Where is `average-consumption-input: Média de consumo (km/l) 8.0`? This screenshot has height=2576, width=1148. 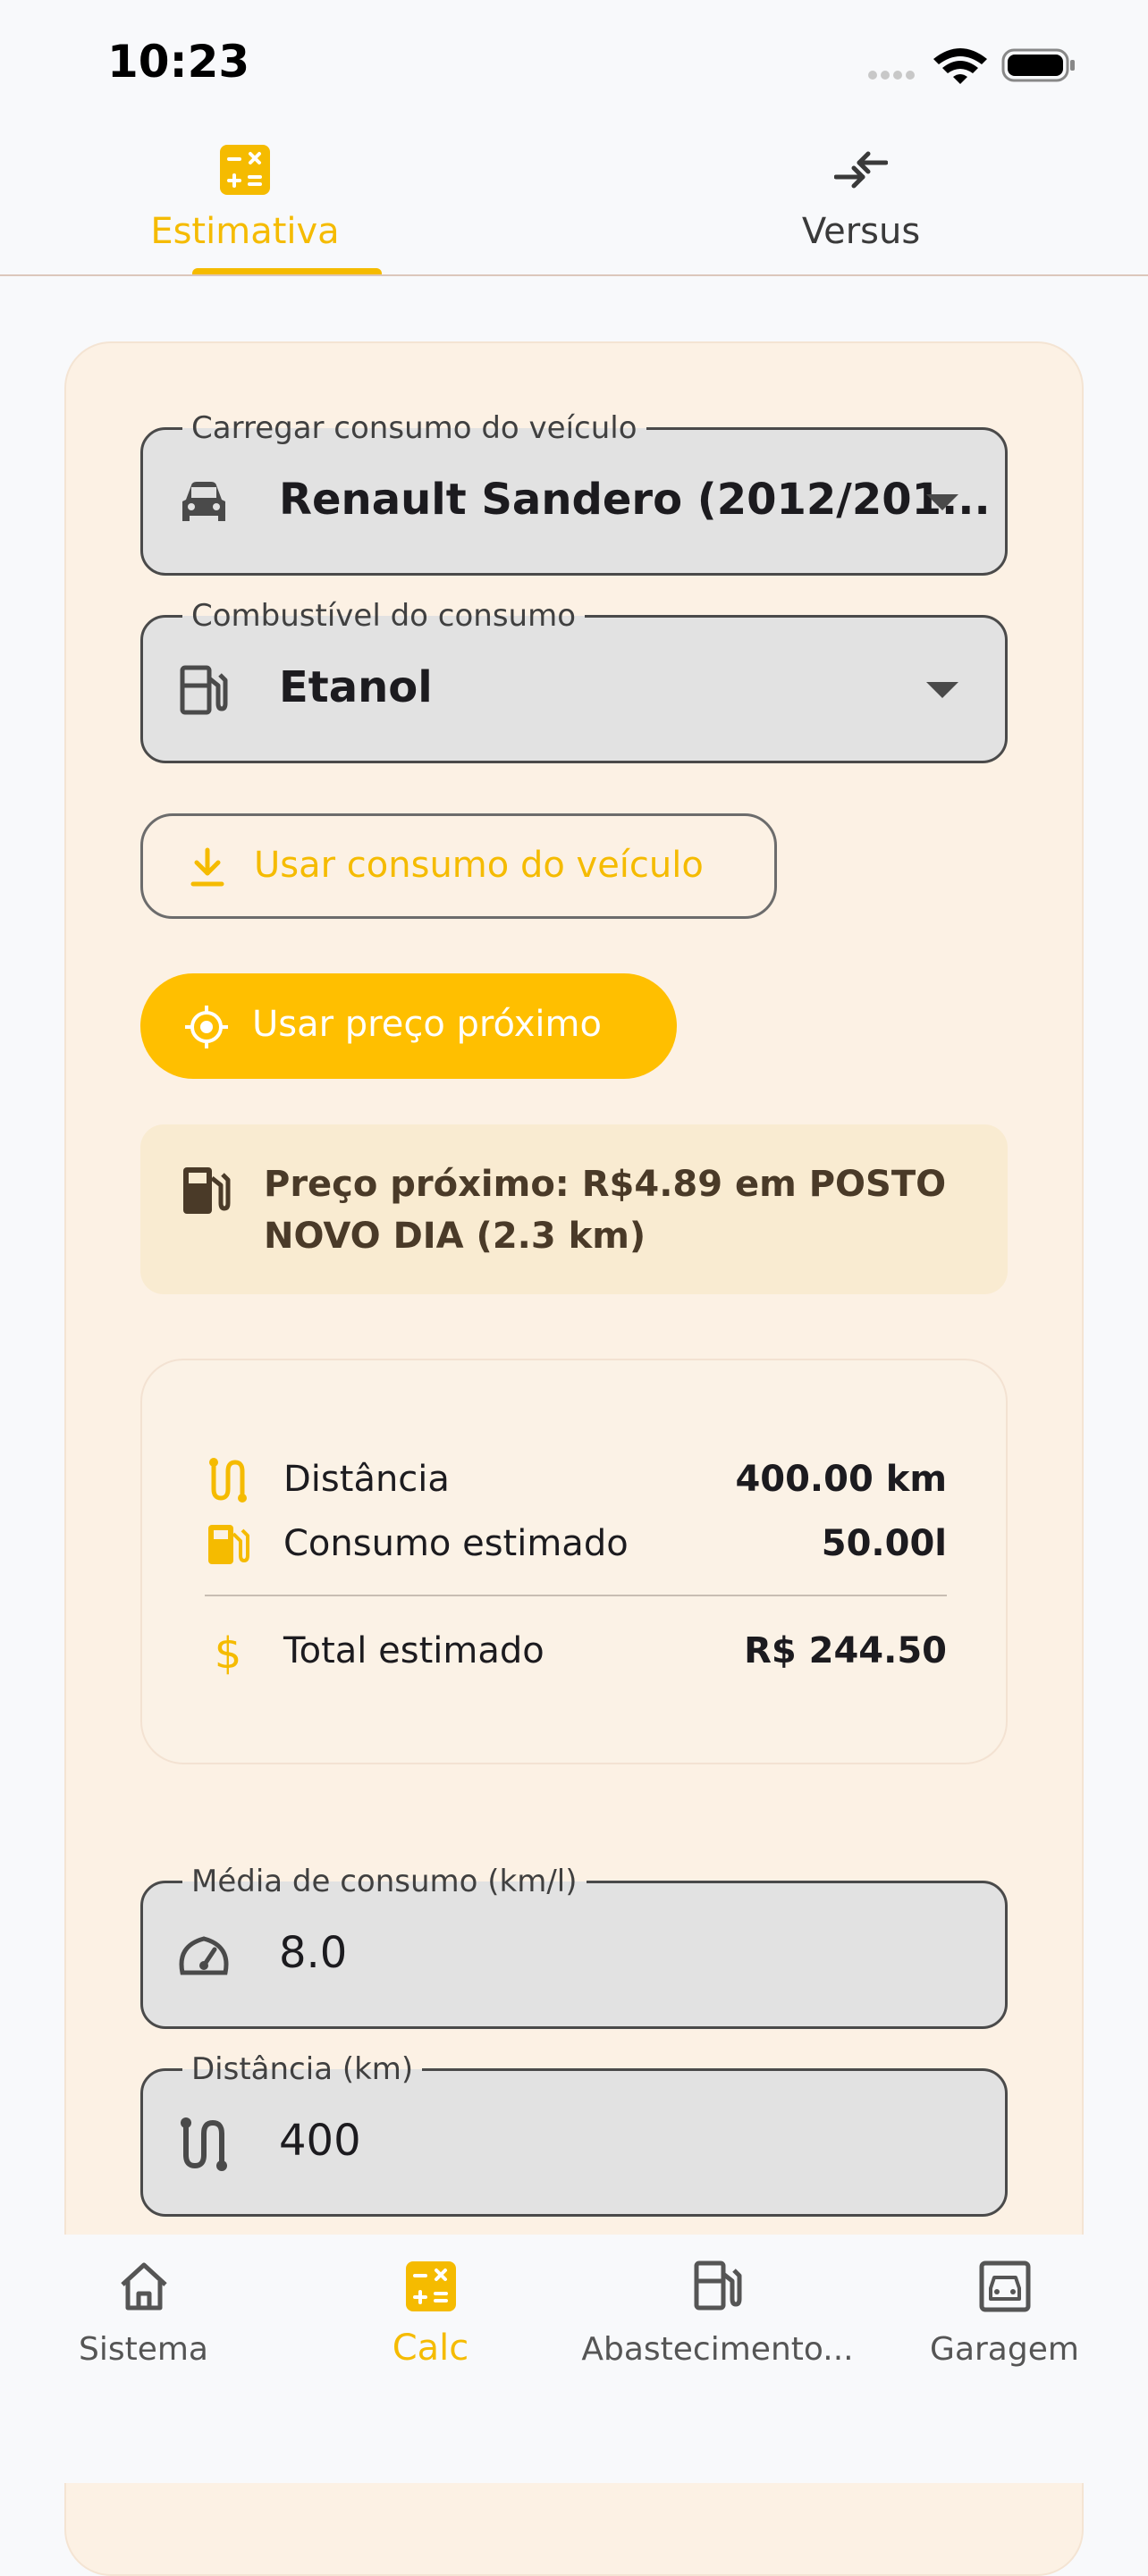
average-consumption-input: Média de consumo (km/l) 8.0 is located at coordinates (574, 1947).